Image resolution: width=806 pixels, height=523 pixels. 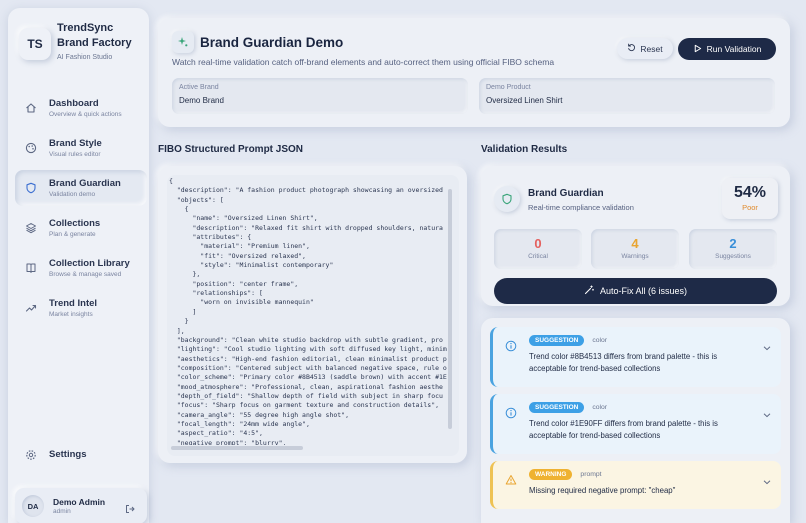 What do you see at coordinates (210, 237) in the screenshot?
I see `json-line: "attributes": {` at bounding box center [210, 237].